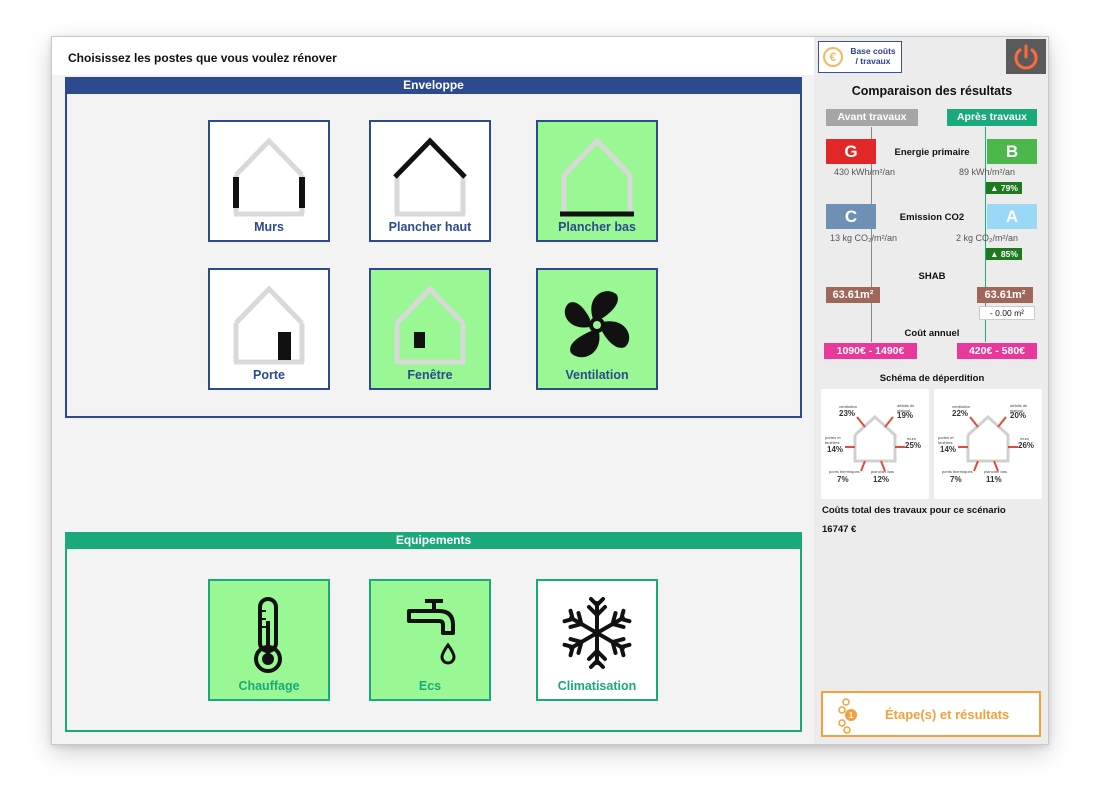 This screenshot has width=1100, height=812. Describe the element at coordinates (1012, 216) in the screenshot. I see `co2-after-class: A` at that location.